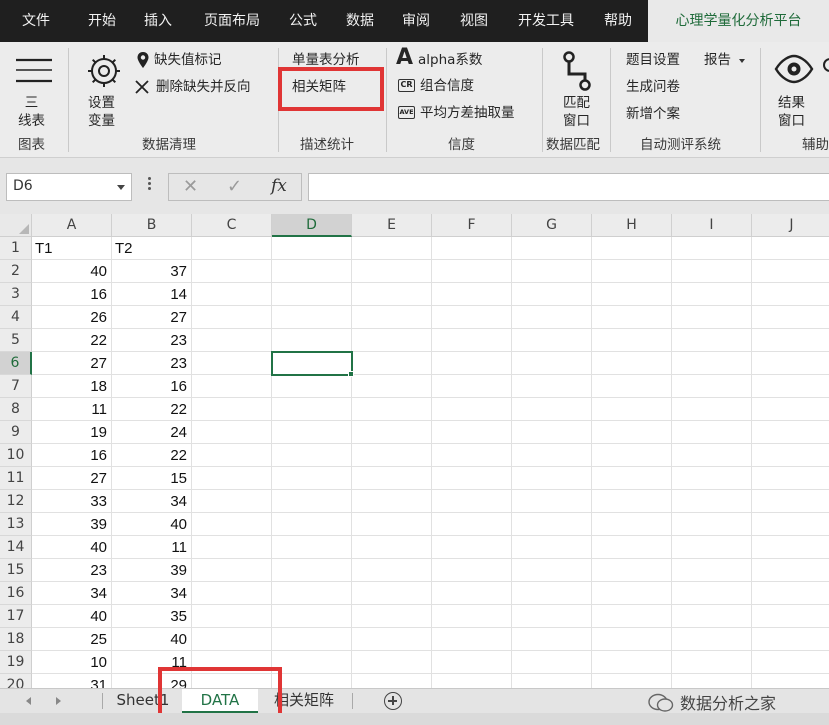 This screenshot has width=829, height=725. Describe the element at coordinates (16, 570) in the screenshot. I see `row-header-15: 15` at that location.